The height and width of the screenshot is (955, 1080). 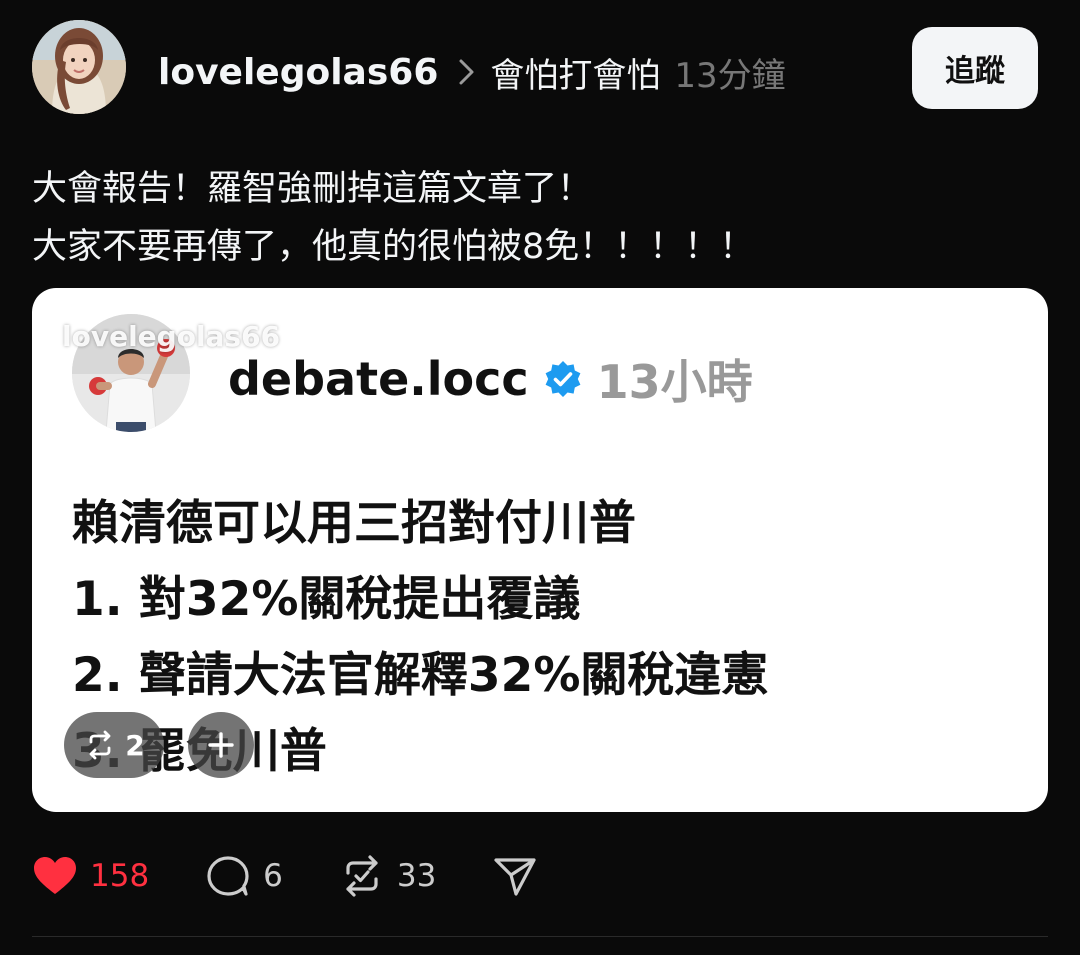 What do you see at coordinates (135, 745) in the screenshot?
I see `embedded-repost-count: 2` at bounding box center [135, 745].